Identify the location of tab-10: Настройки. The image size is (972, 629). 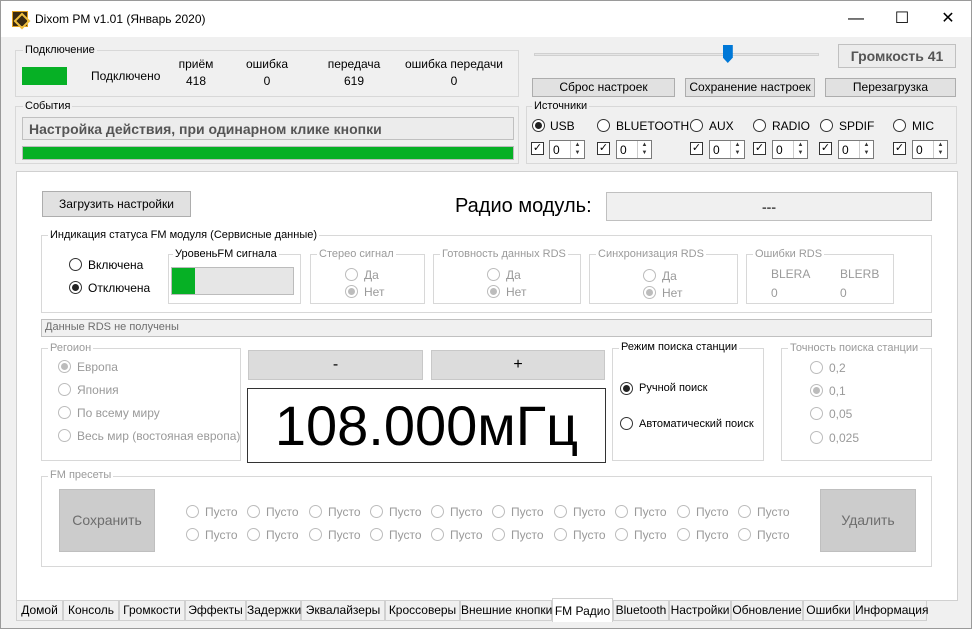
(700, 610).